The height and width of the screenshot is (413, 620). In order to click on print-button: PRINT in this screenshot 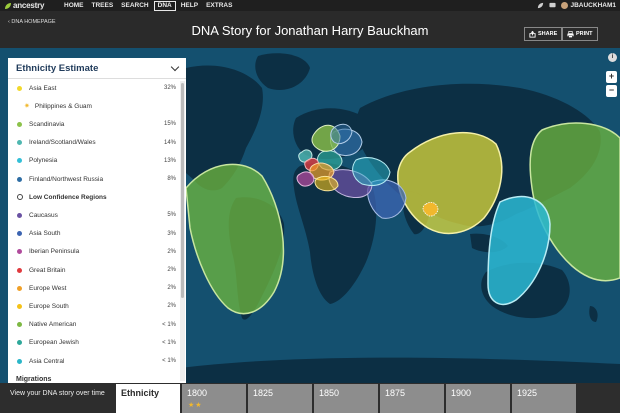, I will do `click(580, 34)`.